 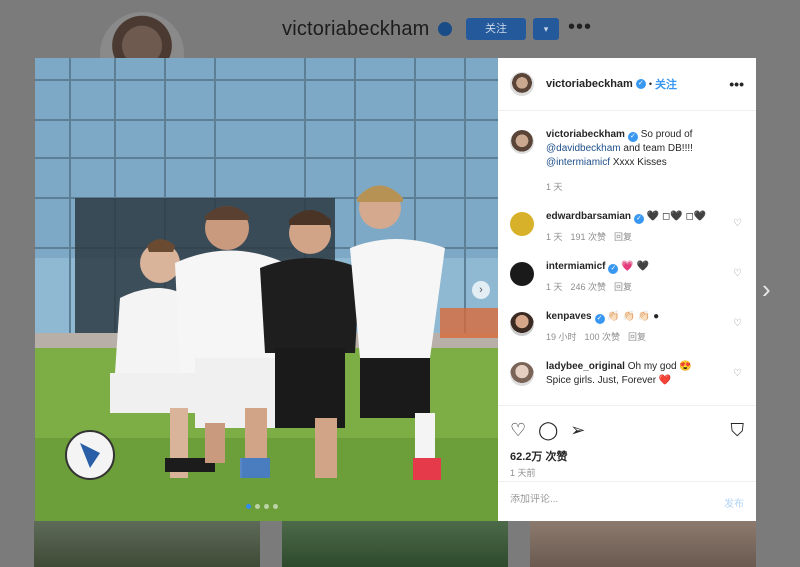 What do you see at coordinates (734, 502) in the screenshot?
I see `publish-button: 发布` at bounding box center [734, 502].